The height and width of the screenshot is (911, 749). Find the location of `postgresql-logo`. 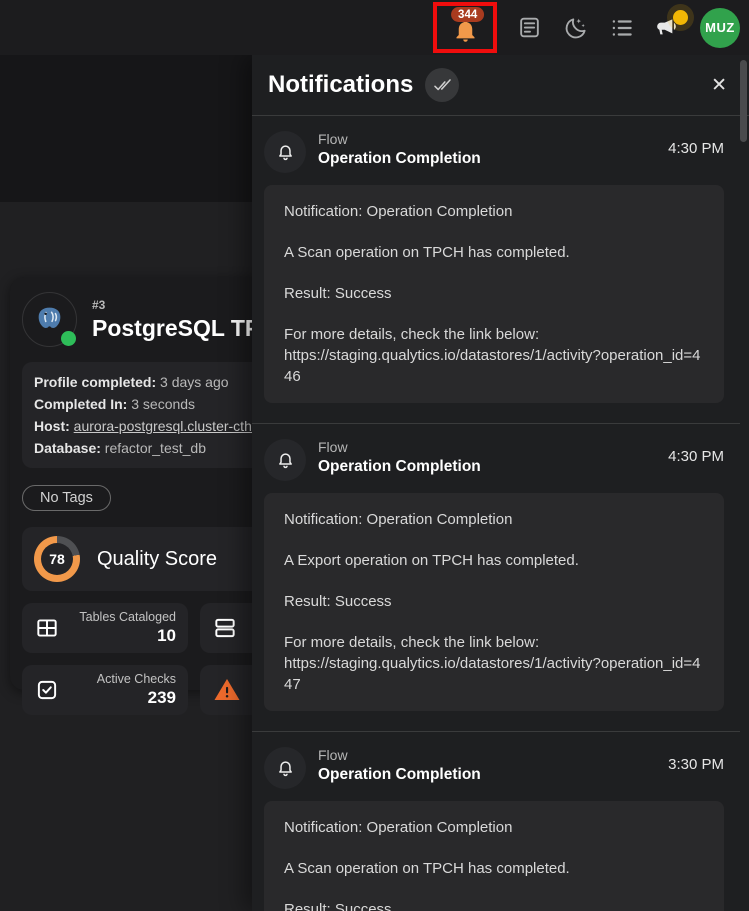

postgresql-logo is located at coordinates (49, 319).